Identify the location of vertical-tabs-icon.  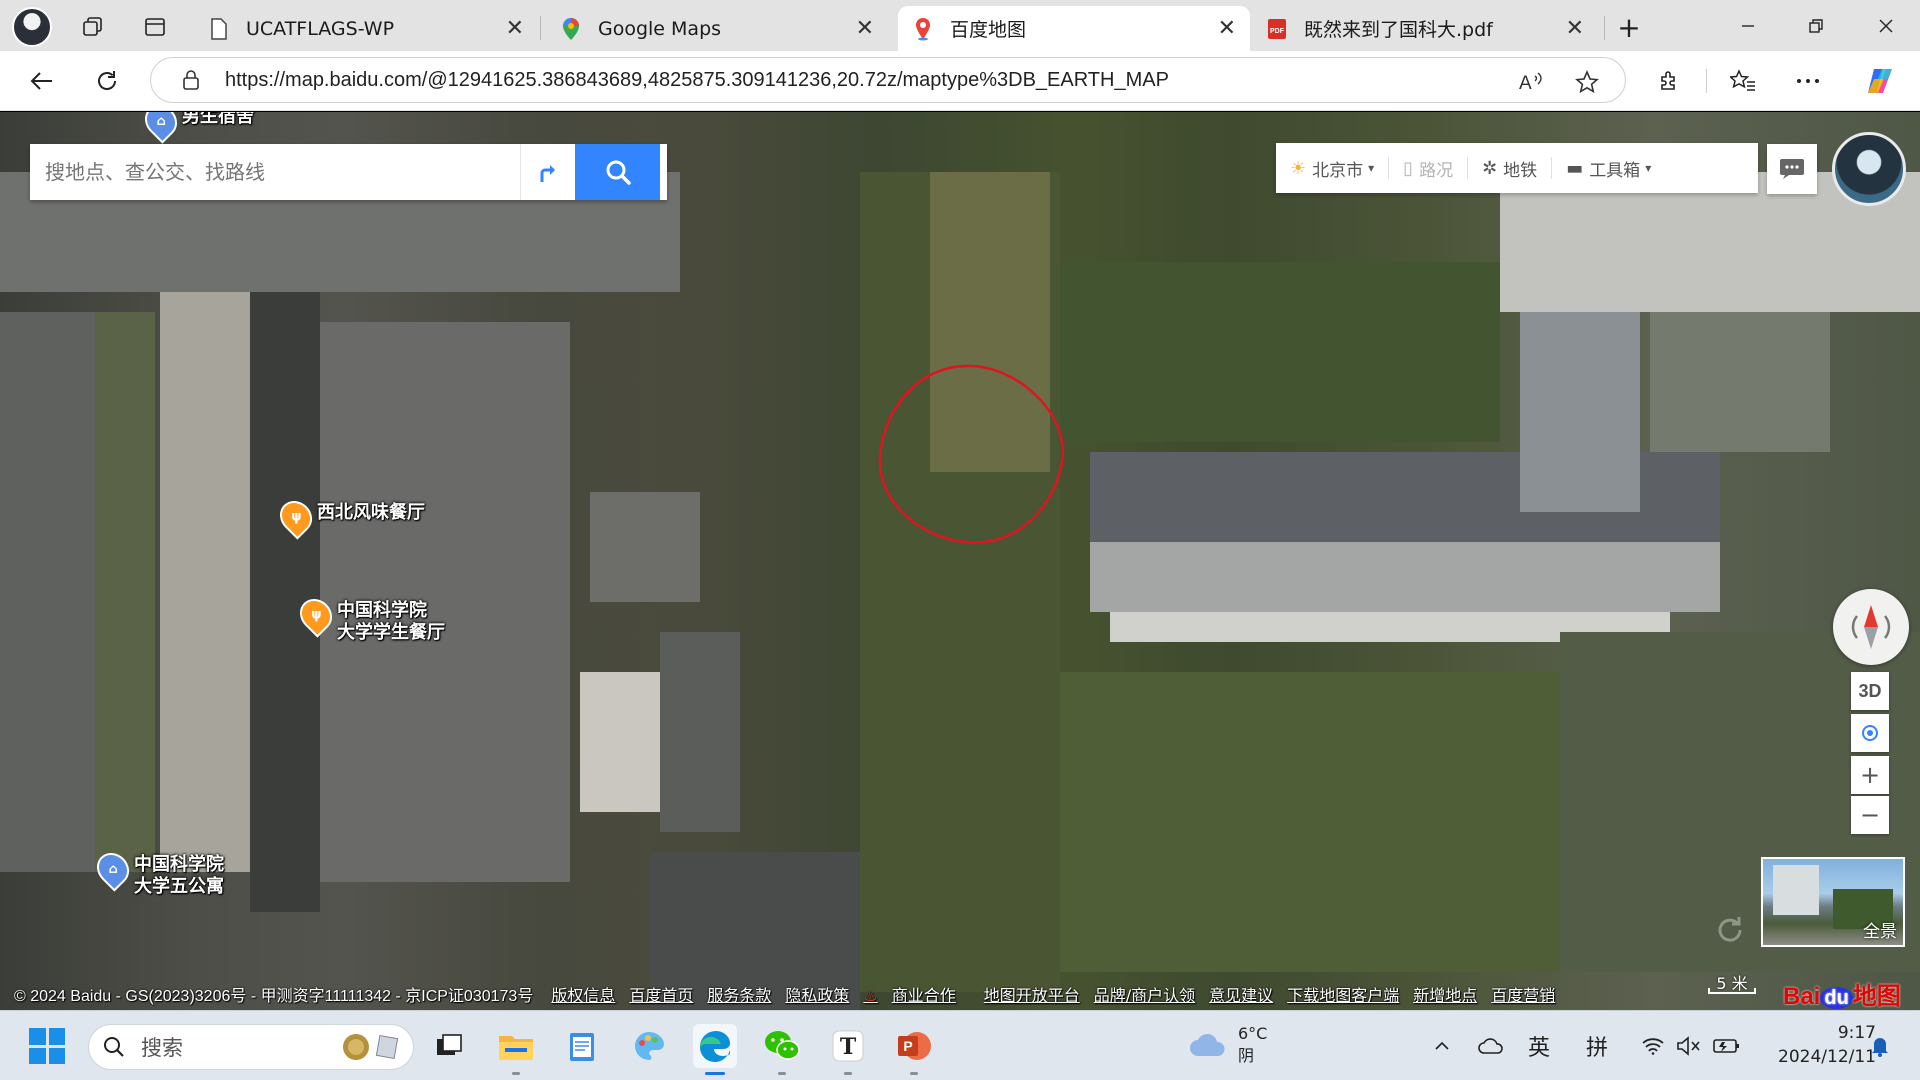
(155, 27).